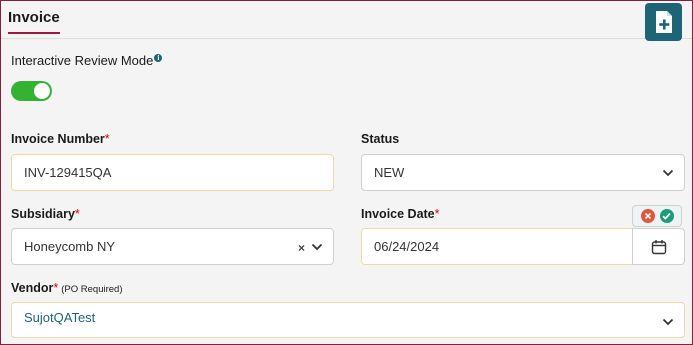 Image resolution: width=693 pixels, height=345 pixels. Describe the element at coordinates (523, 172) in the screenshot. I see `status-select: NEW` at that location.